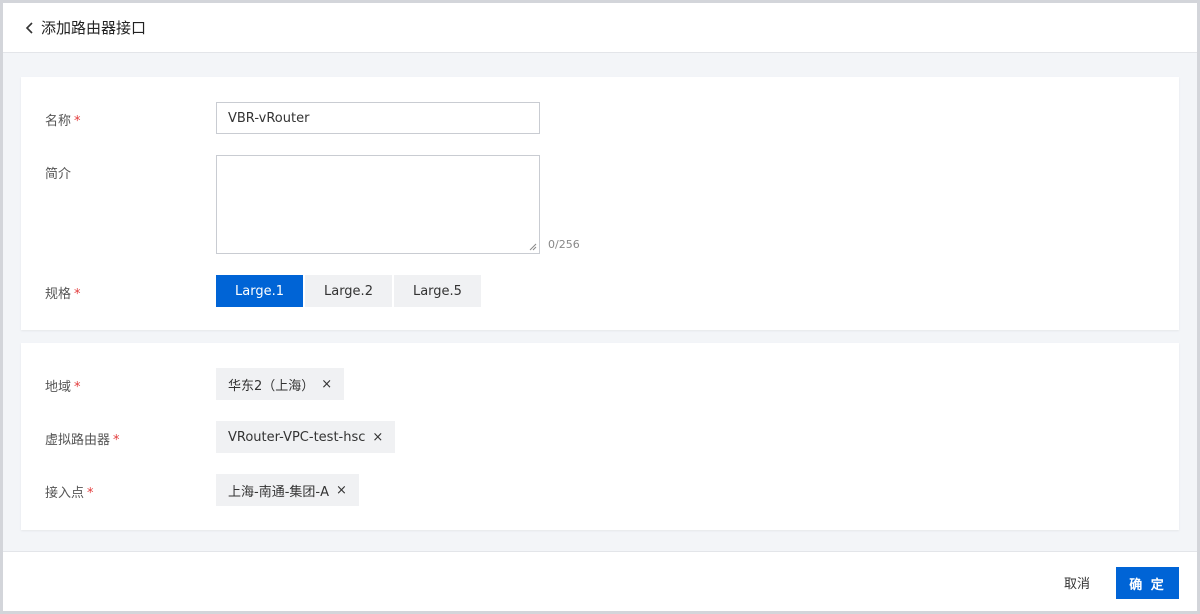 This screenshot has height=614, width=1200. What do you see at coordinates (326, 384) in the screenshot?
I see `remove-region-icon: ×` at bounding box center [326, 384].